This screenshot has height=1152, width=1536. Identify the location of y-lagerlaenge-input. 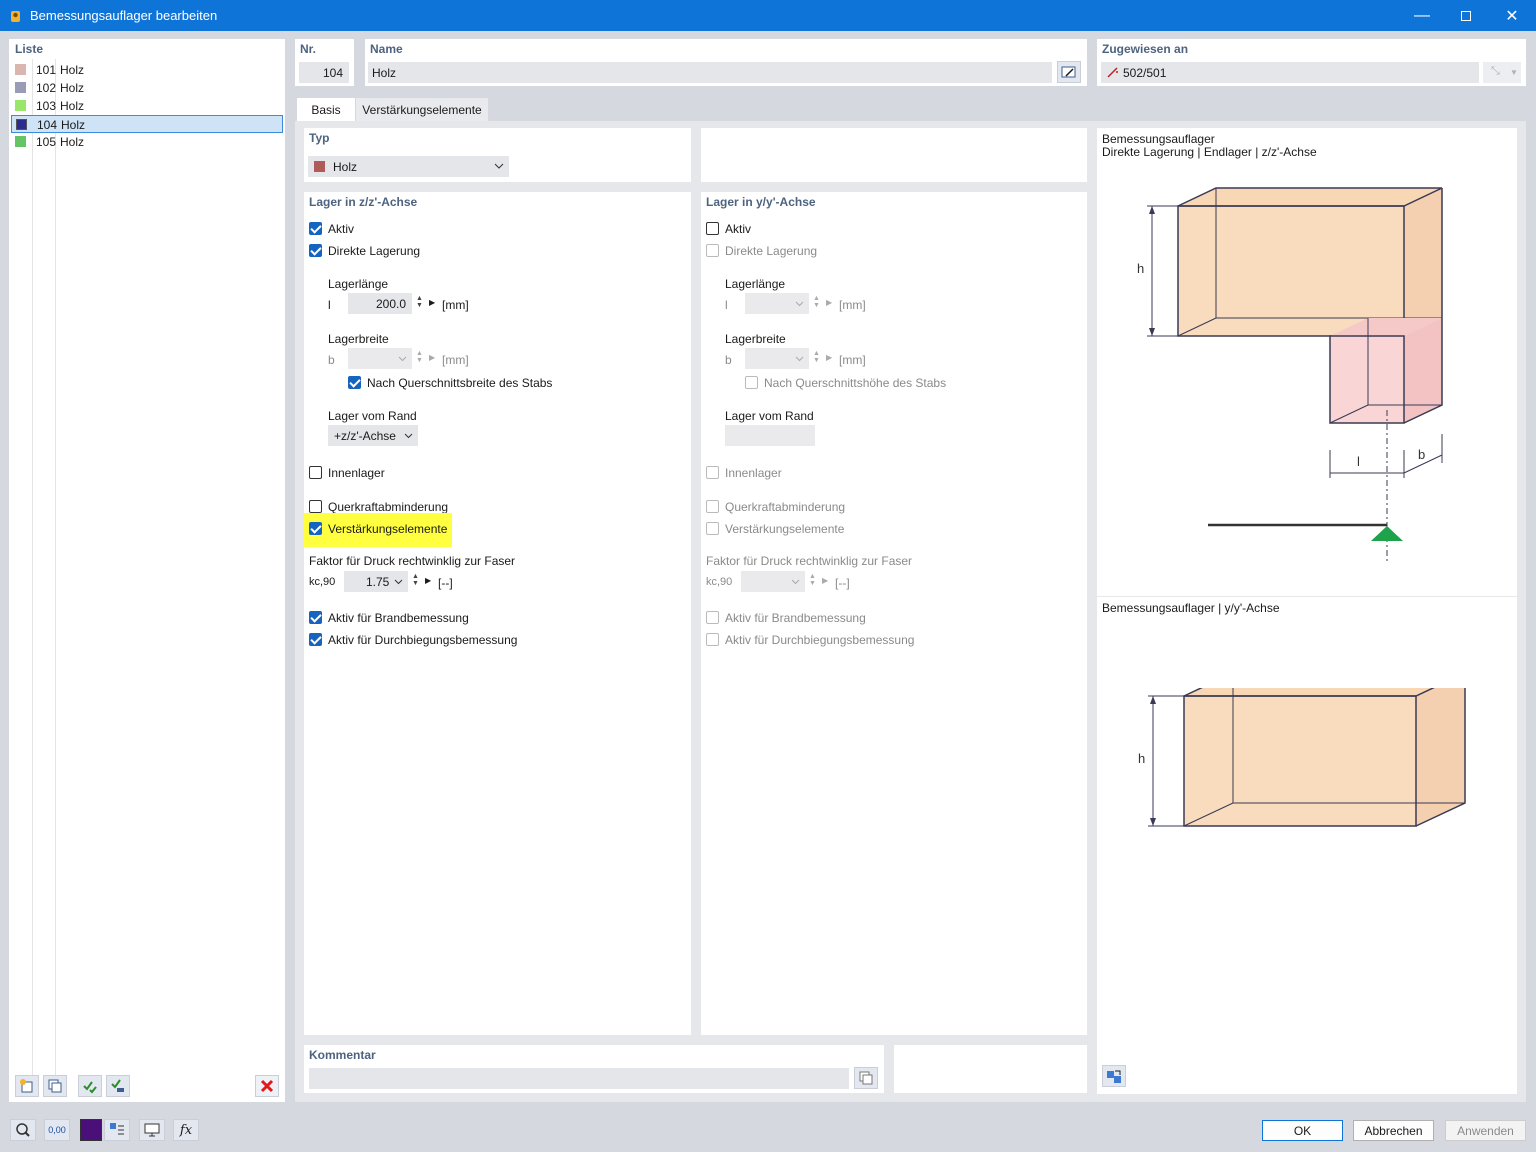
(777, 303).